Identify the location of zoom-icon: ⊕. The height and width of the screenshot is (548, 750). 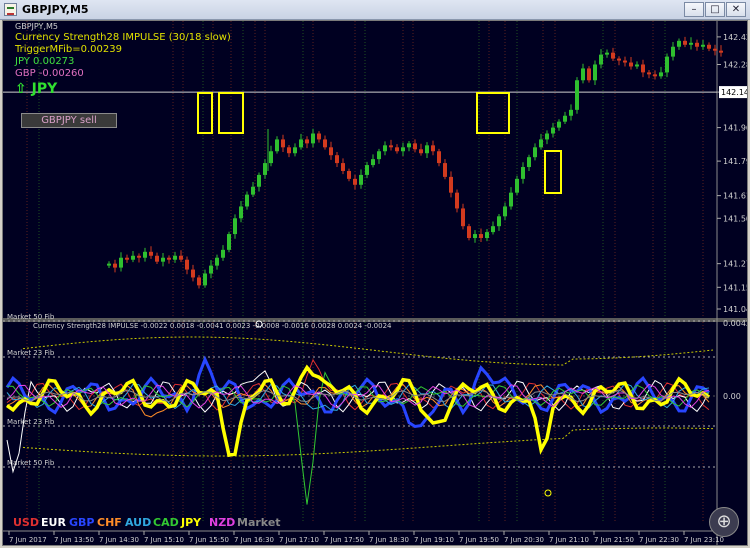
(724, 522).